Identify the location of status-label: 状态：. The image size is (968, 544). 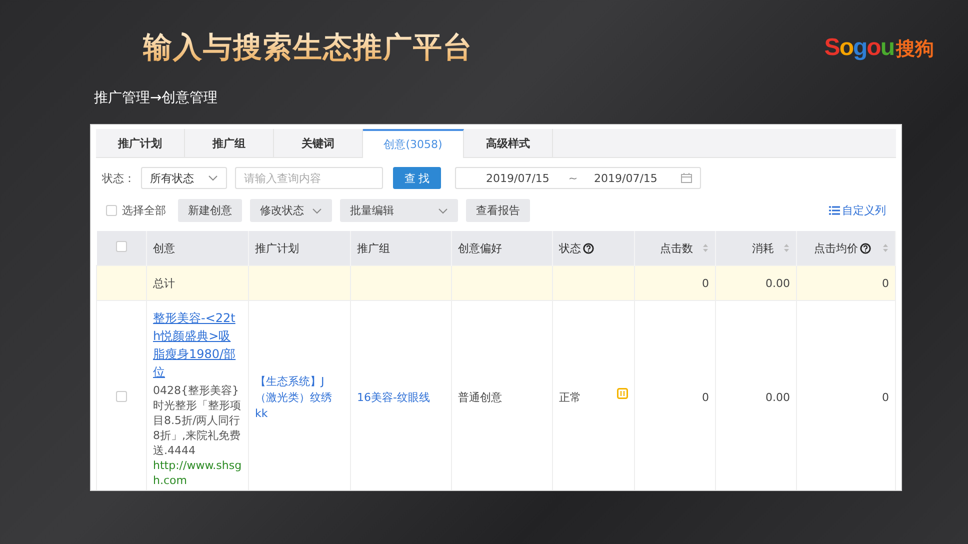
(118, 178).